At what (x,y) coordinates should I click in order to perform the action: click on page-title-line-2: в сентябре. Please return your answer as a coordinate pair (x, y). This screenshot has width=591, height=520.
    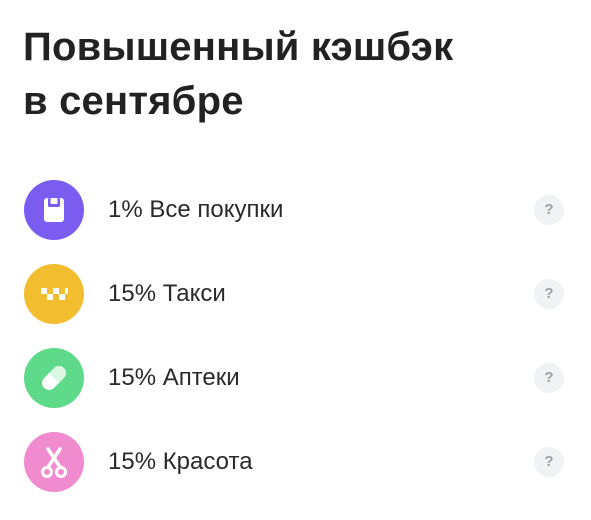
    Looking at the image, I should click on (133, 101).